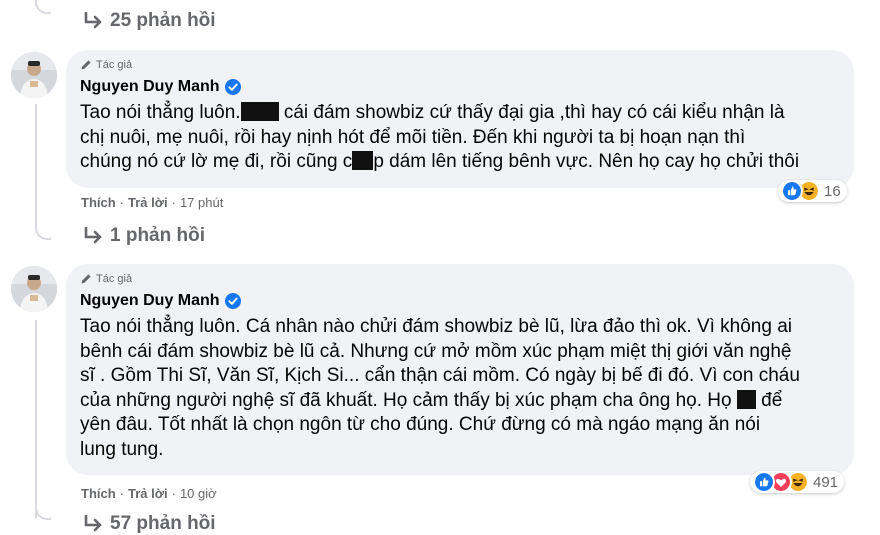 The height and width of the screenshot is (535, 880). What do you see at coordinates (769, 400) in the screenshot?
I see `text-segment: để` at bounding box center [769, 400].